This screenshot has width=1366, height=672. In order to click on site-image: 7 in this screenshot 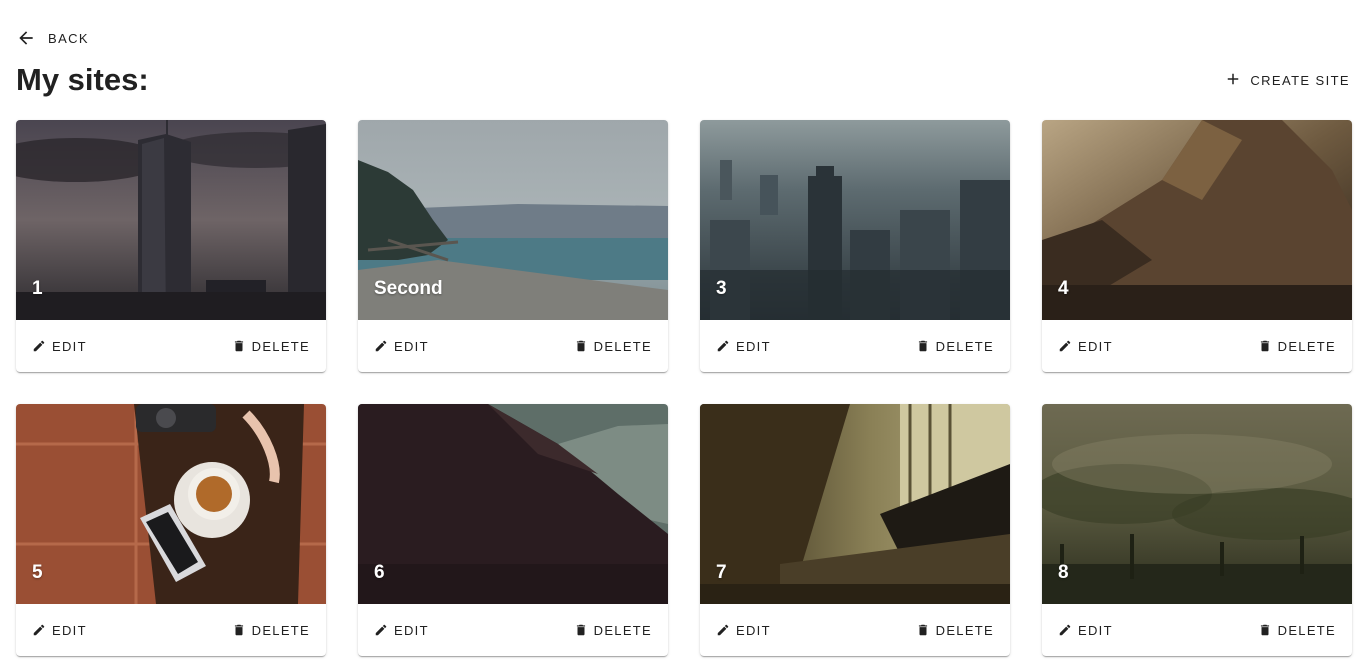, I will do `click(855, 504)`.